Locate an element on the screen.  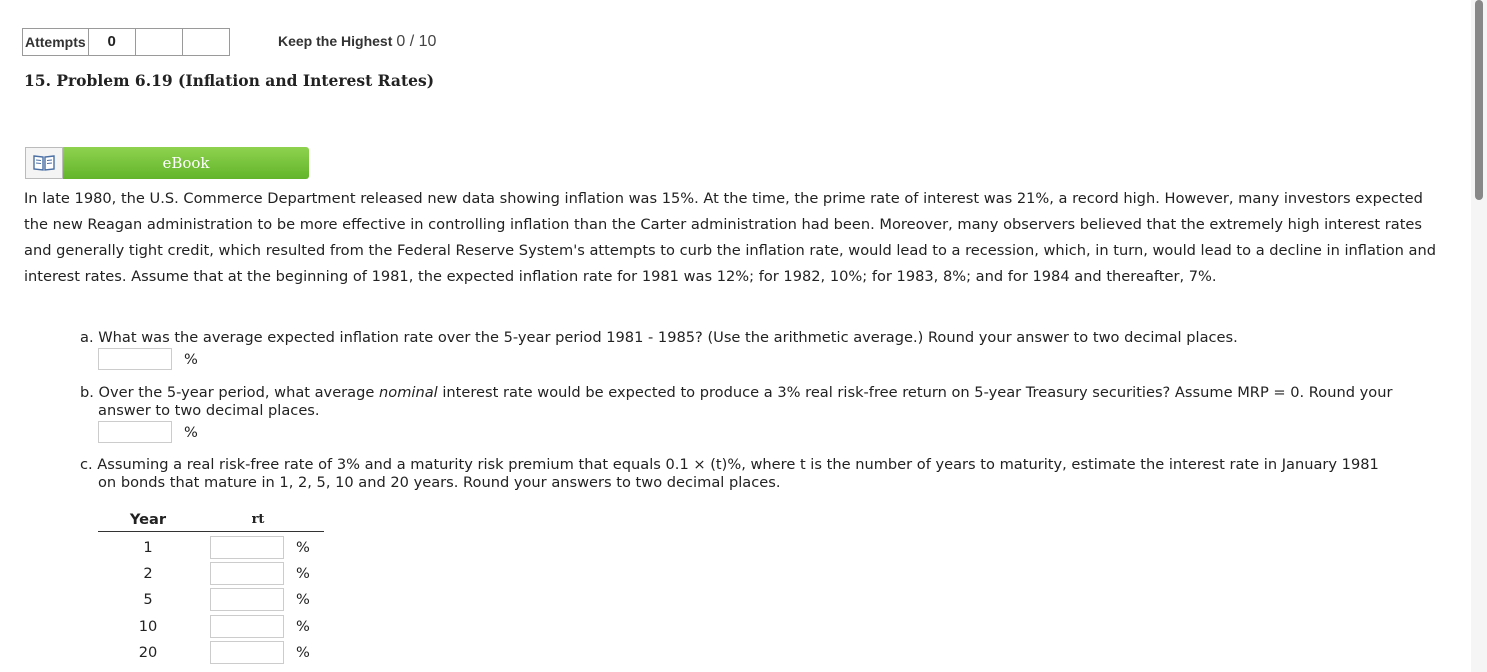
attempts-count: 0 is located at coordinates (111, 42).